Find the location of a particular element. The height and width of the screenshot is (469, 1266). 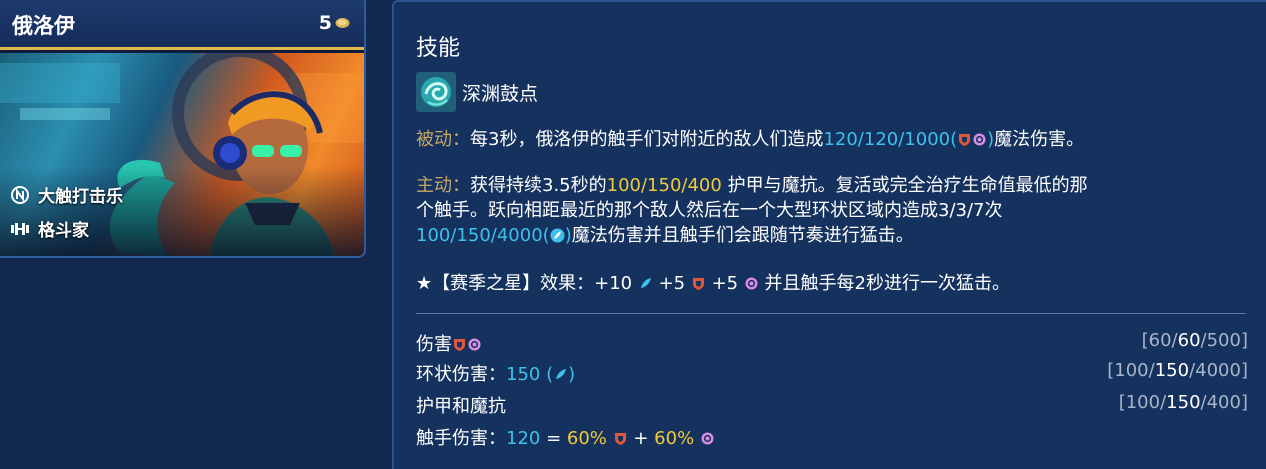

ability-header: 深渊鼓点 is located at coordinates (477, 92).